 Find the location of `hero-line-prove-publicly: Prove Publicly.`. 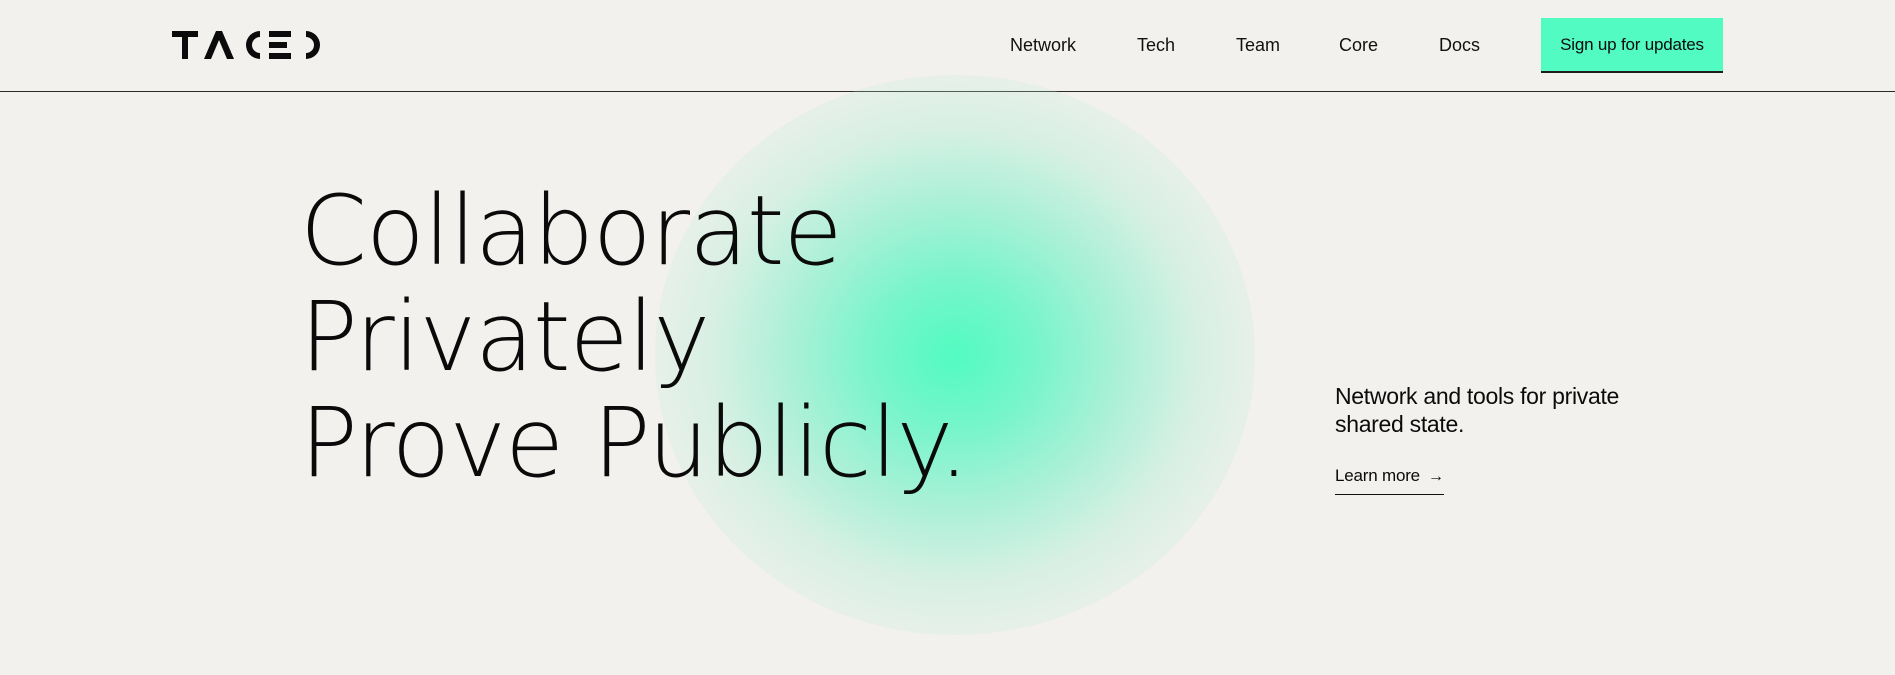

hero-line-prove-publicly: Prove Publicly. is located at coordinates (634, 443).